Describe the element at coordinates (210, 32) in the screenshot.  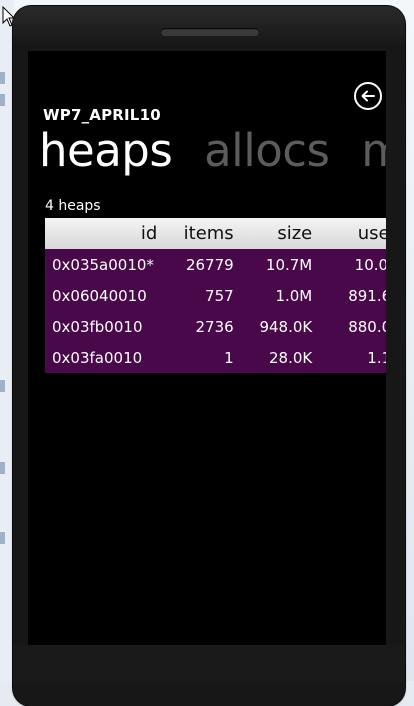
I see `phone-earpiece` at that location.